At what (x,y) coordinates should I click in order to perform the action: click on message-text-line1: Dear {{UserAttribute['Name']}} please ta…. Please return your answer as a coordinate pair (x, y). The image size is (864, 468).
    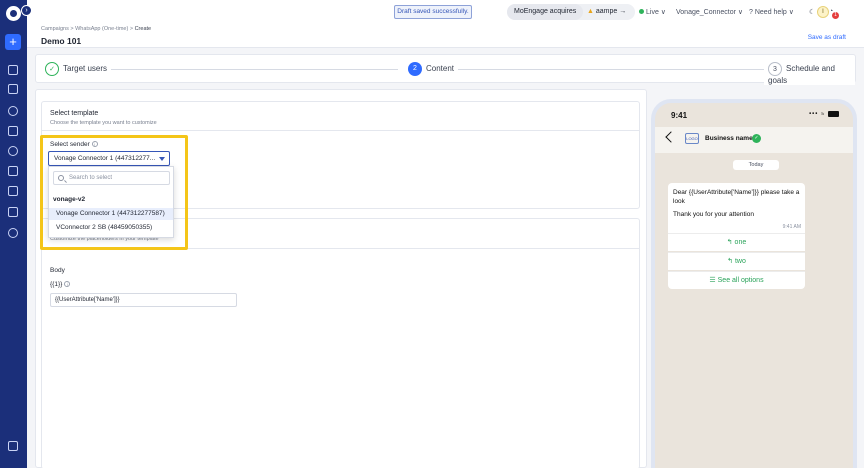
    Looking at the image, I should click on (736, 197).